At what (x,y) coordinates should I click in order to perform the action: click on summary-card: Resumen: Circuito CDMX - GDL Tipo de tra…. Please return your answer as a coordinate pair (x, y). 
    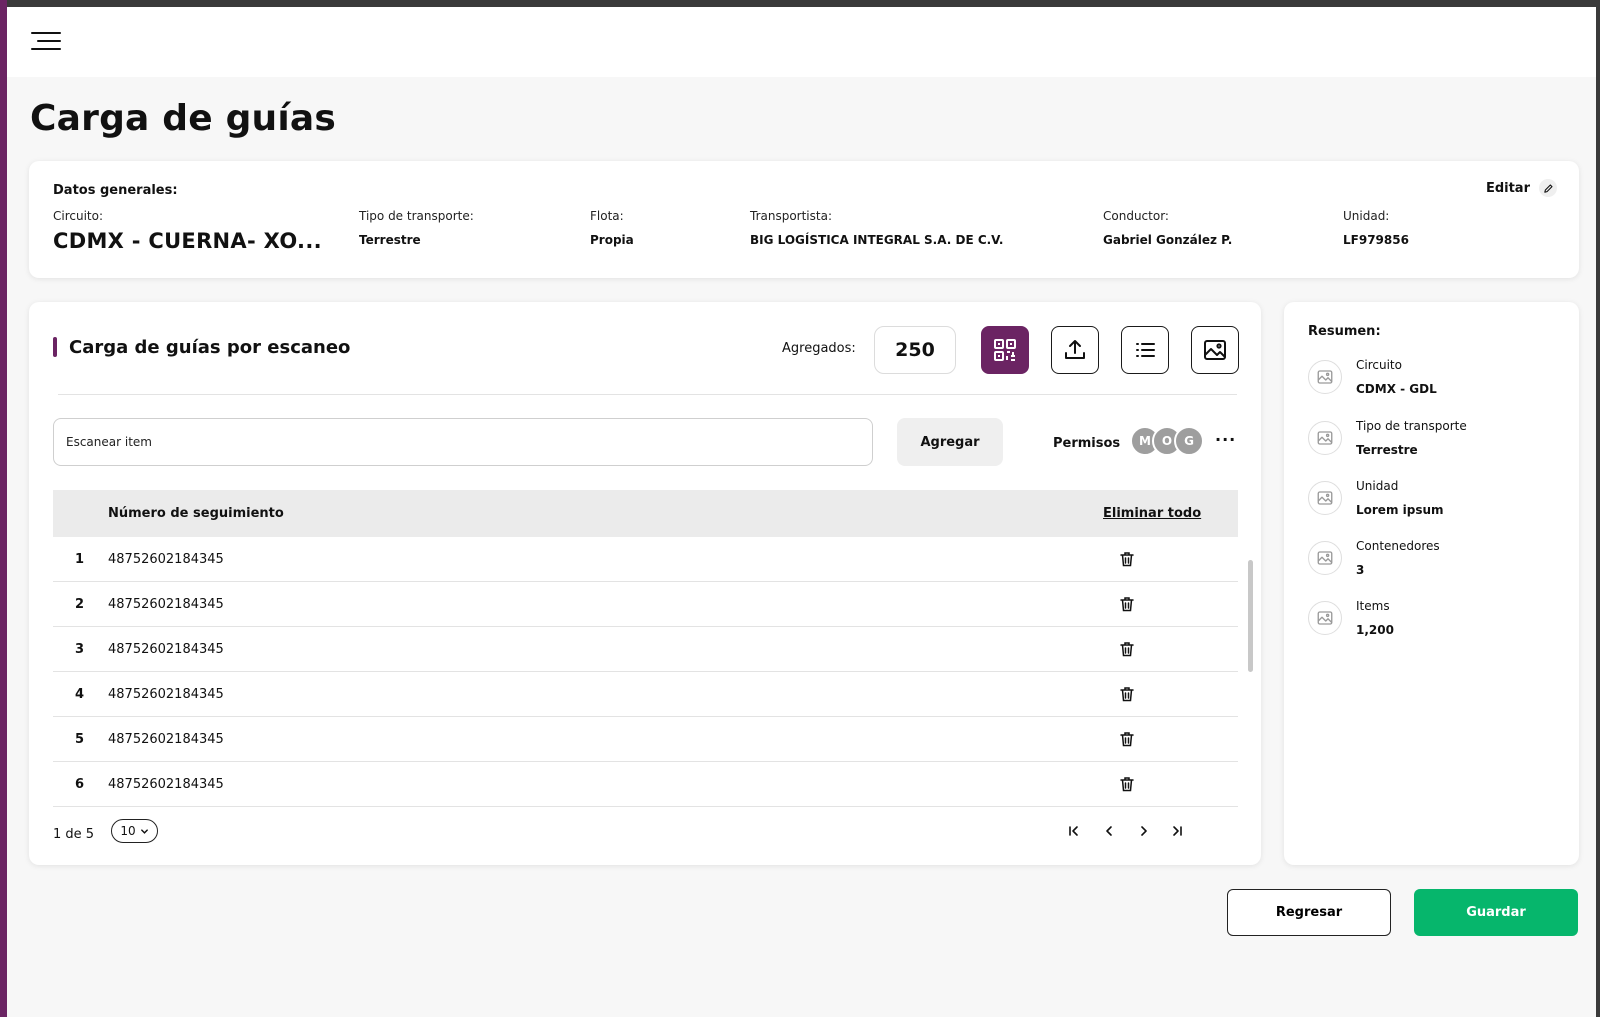
    Looking at the image, I should click on (1431, 583).